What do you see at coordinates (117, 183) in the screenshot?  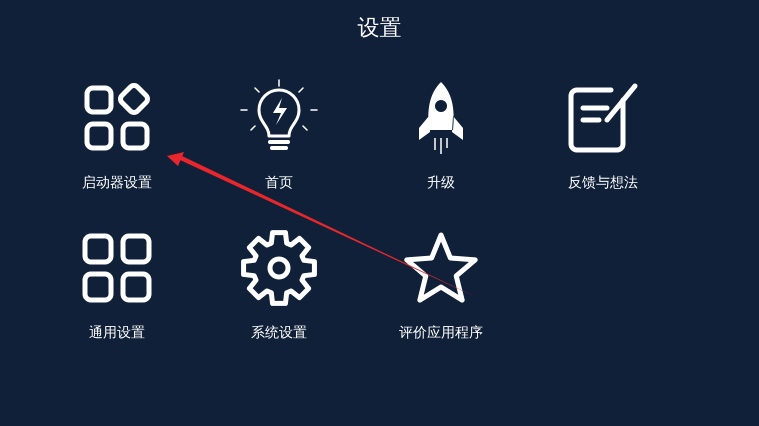 I see `settings-item-label: 启动器设置` at bounding box center [117, 183].